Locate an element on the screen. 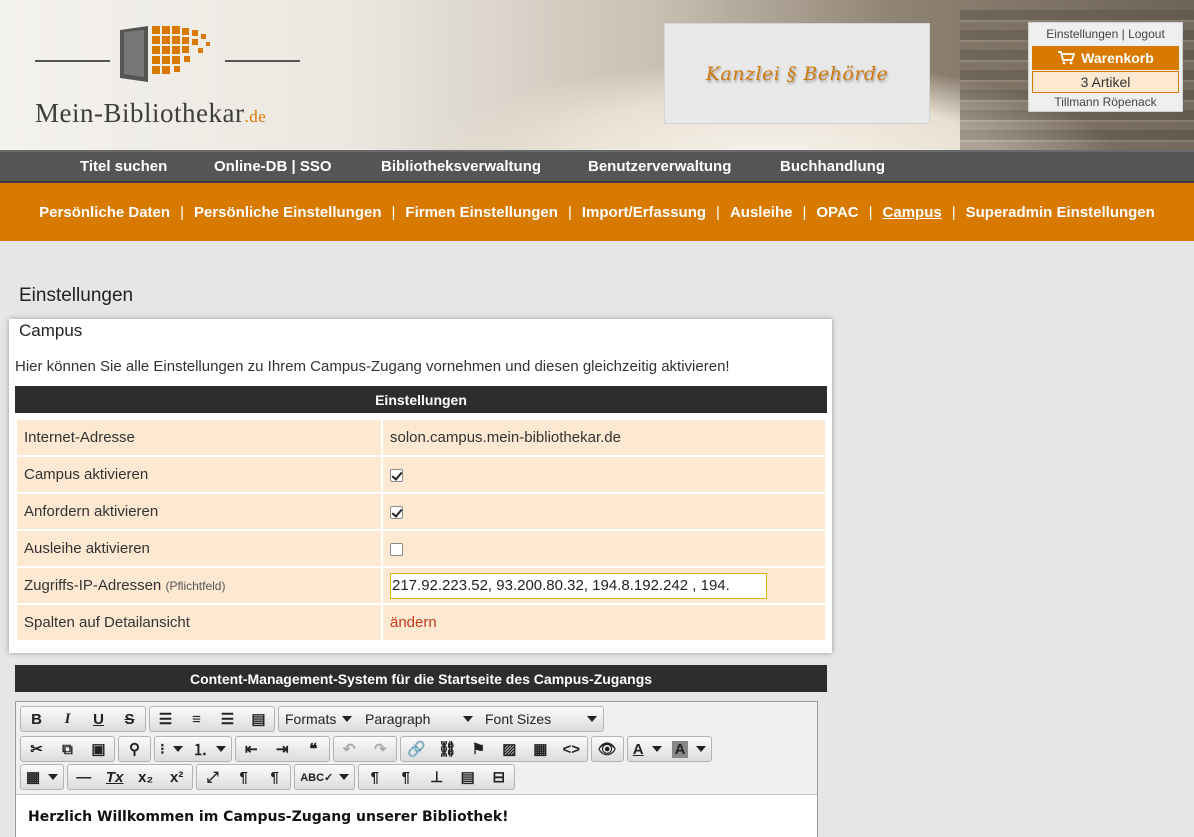  cart-label: Warenkorb is located at coordinates (1117, 58).